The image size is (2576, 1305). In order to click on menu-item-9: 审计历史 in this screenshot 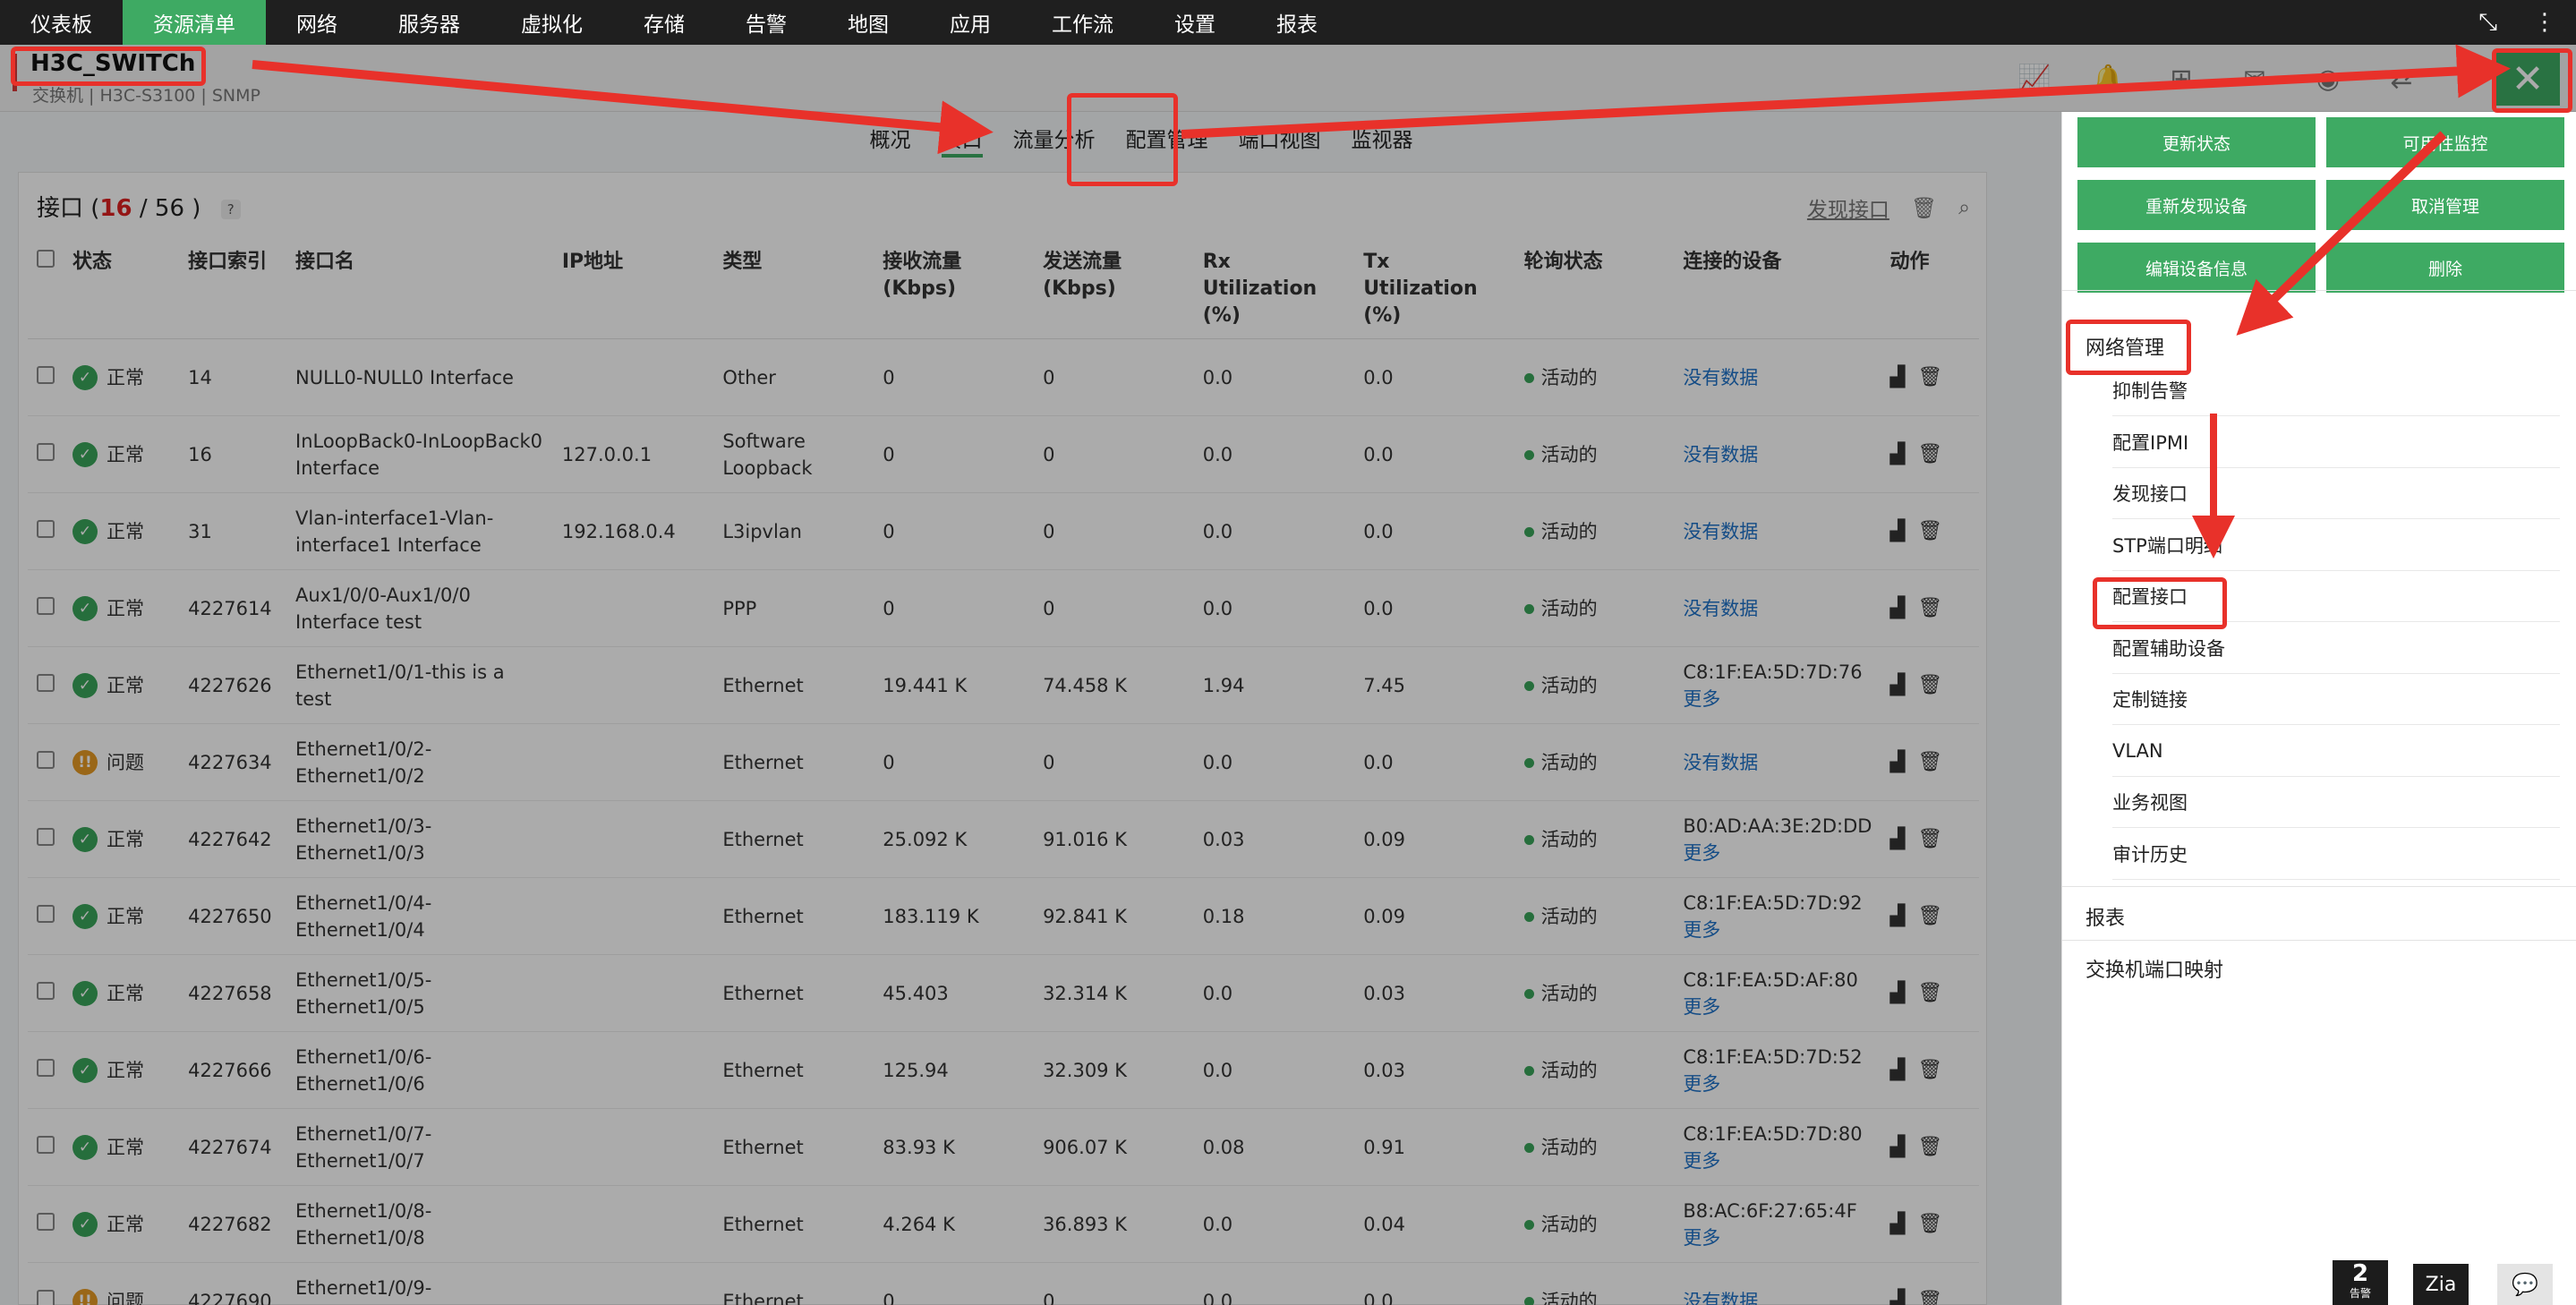, I will do `click(2336, 854)`.